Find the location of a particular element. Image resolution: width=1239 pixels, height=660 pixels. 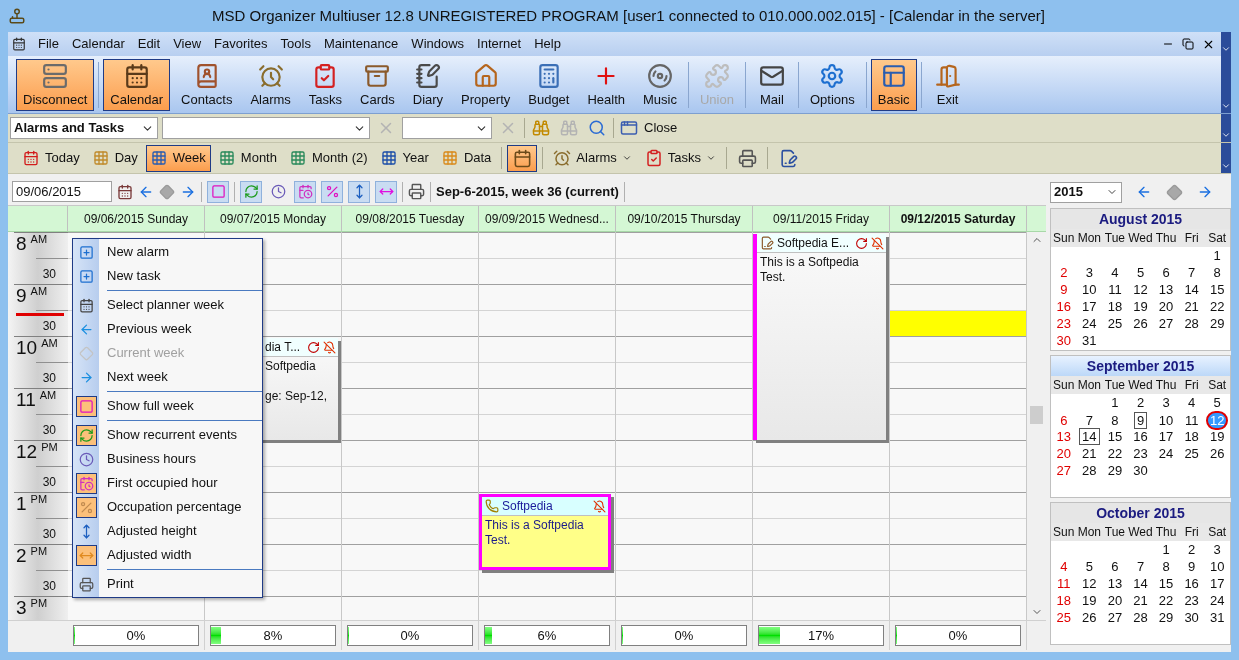

menu-item: Show full week is located at coordinates (167, 406).